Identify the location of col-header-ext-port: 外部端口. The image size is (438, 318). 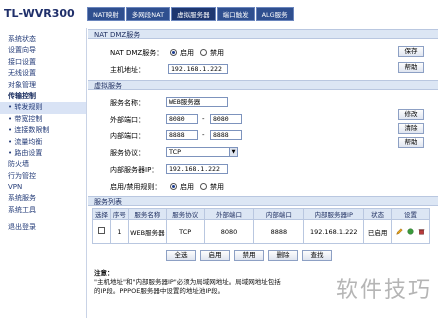
(229, 214).